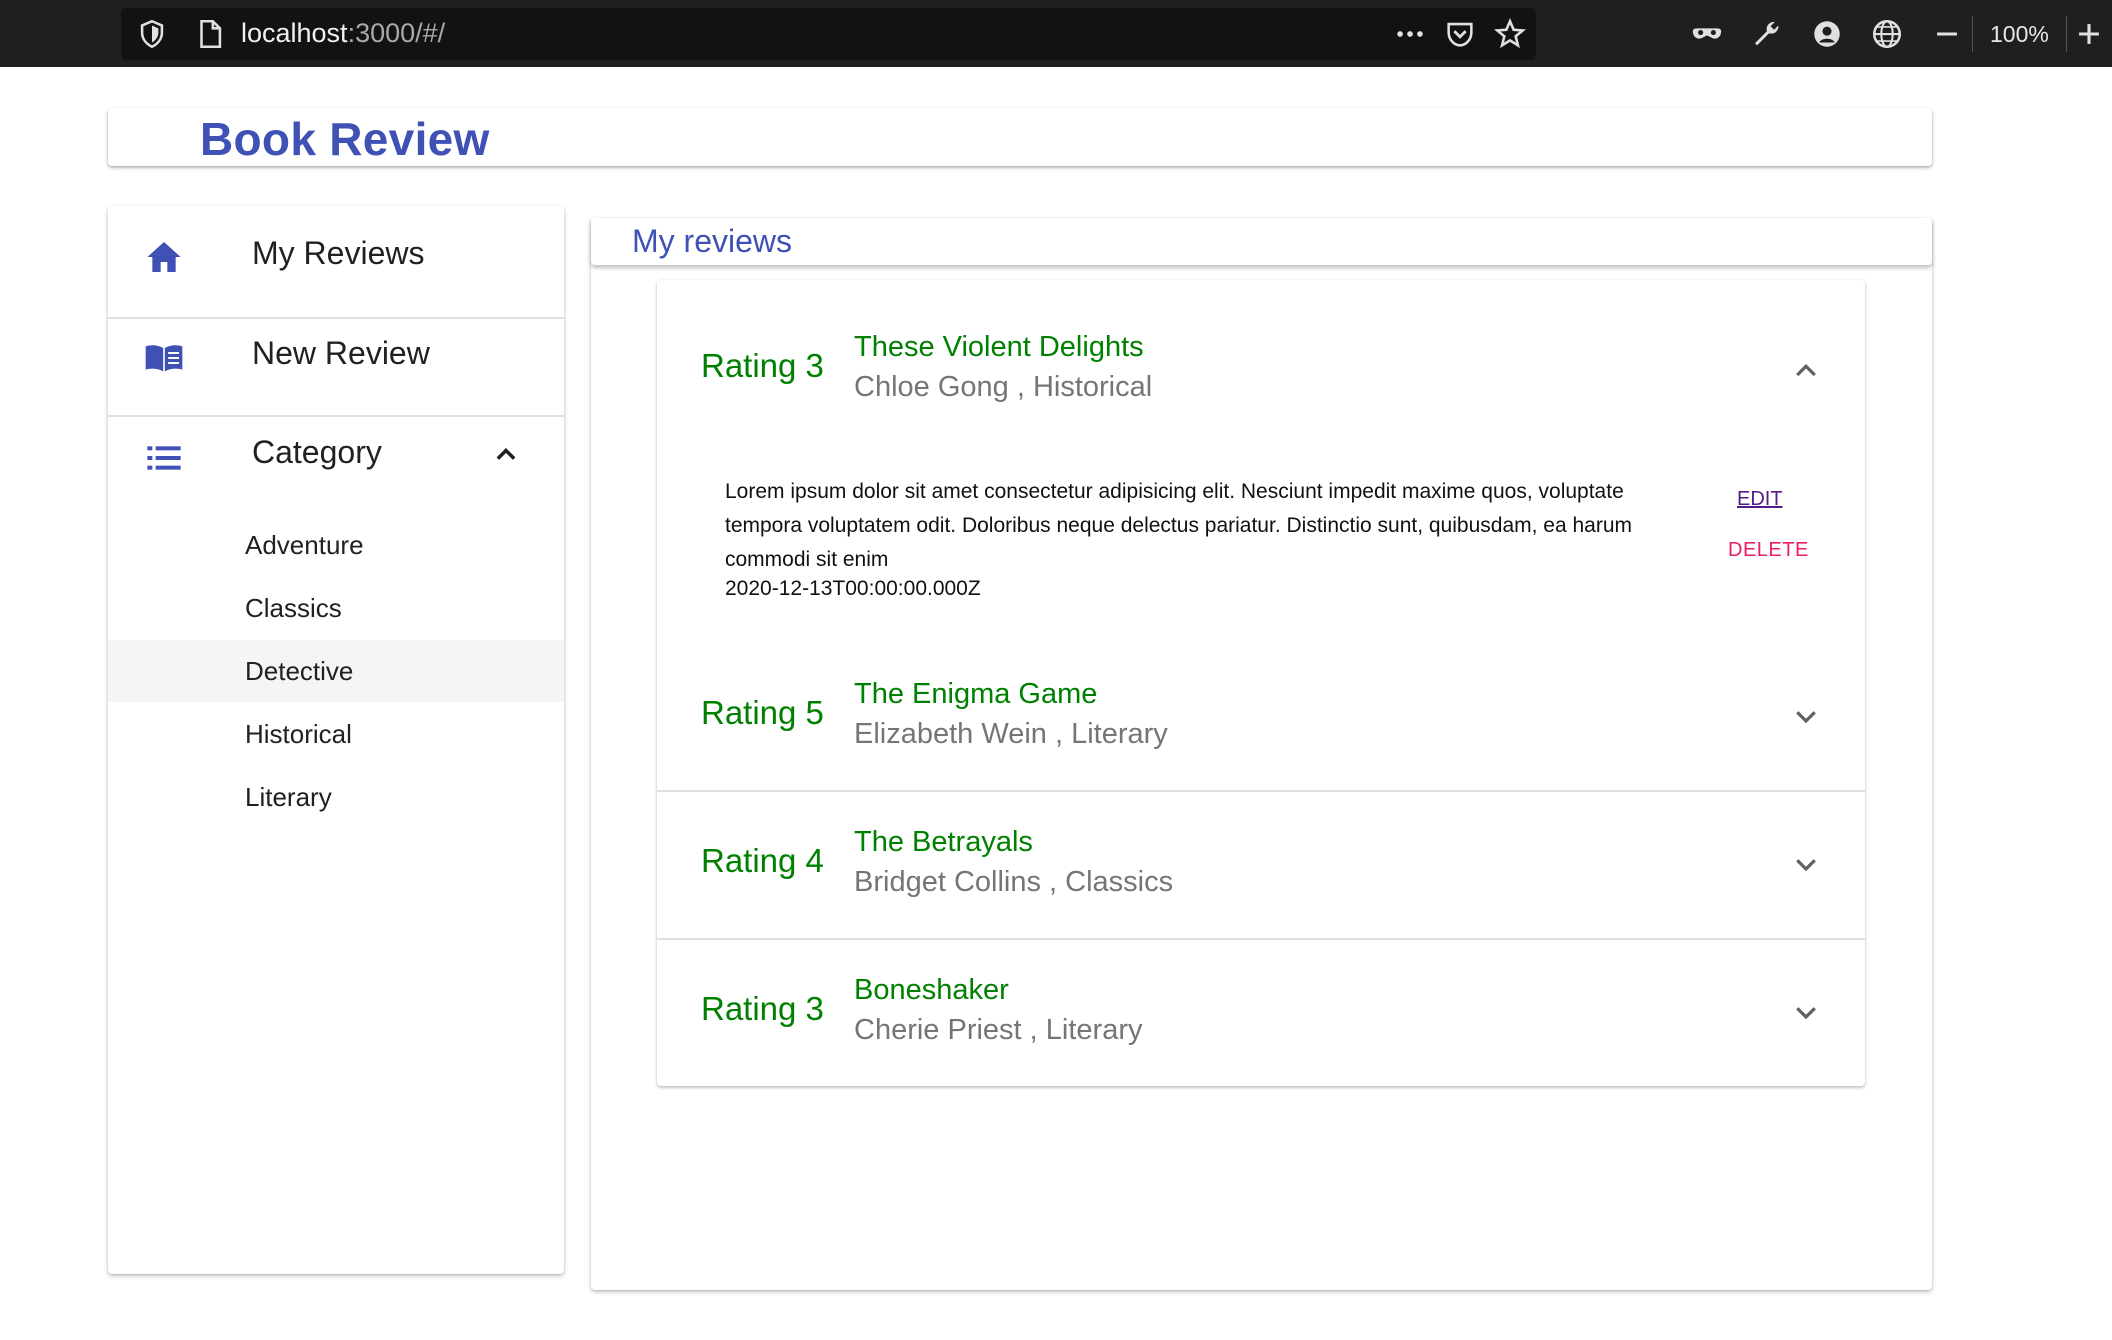 This screenshot has width=2112, height=1340. Describe the element at coordinates (1460, 34) in the screenshot. I see `pocket-icon` at that location.